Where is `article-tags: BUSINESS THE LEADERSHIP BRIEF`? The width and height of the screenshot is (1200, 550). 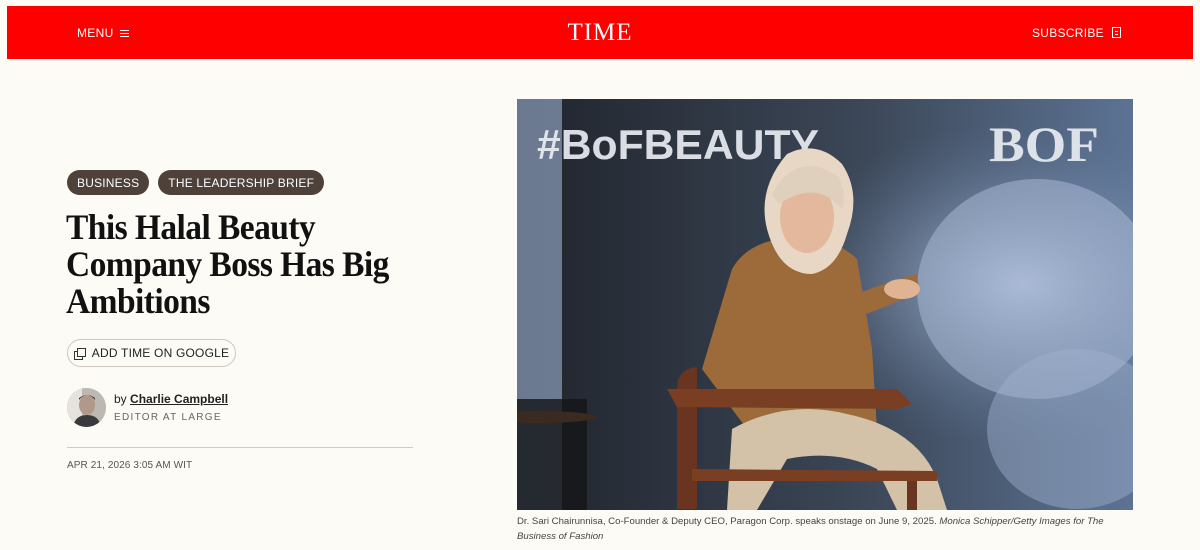
article-tags: BUSINESS THE LEADERSHIP BRIEF is located at coordinates (196, 182).